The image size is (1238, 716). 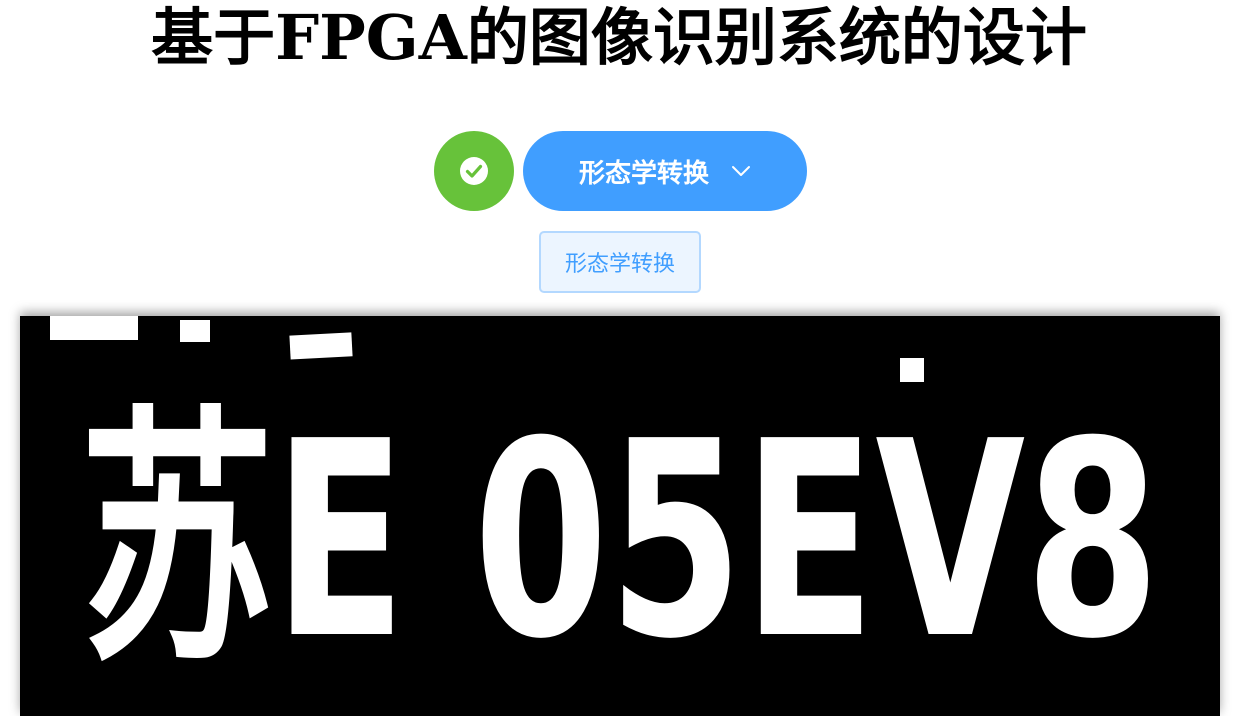 I want to click on mode-tag-label: 形态学转换, so click(x=619, y=264).